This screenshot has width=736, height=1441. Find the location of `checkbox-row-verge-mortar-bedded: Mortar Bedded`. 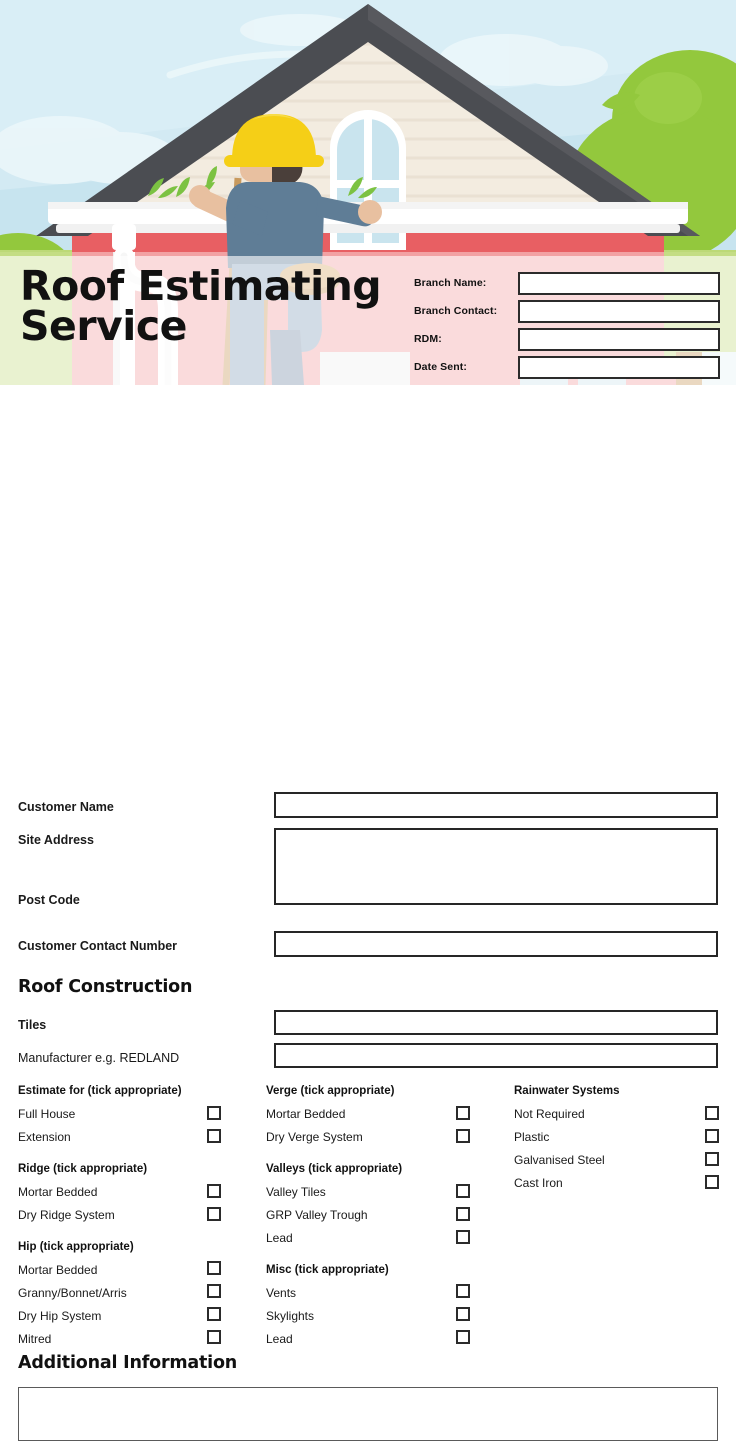

checkbox-row-verge-mortar-bedded: Mortar Bedded is located at coordinates (382, 1114).